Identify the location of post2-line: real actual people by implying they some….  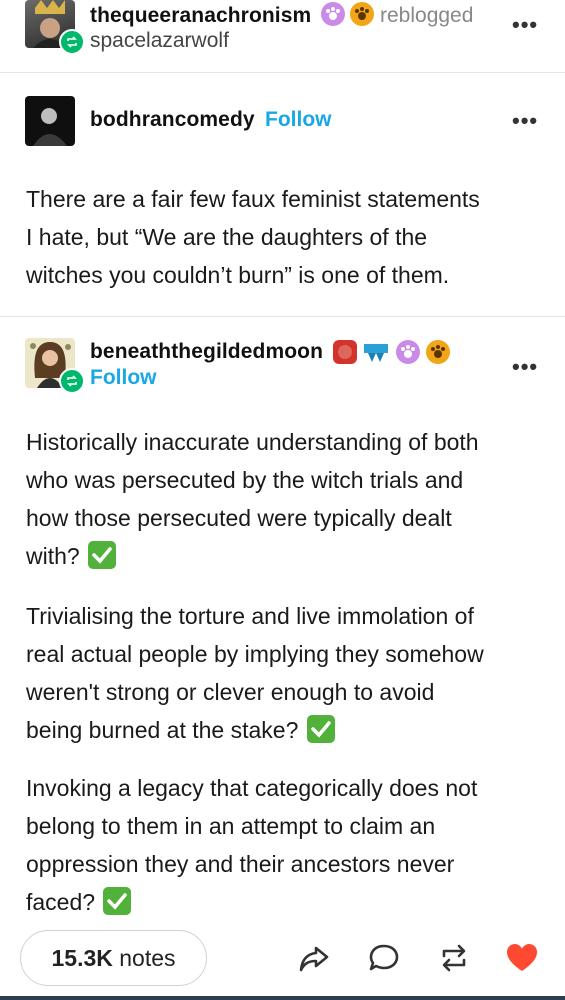
(255, 654).